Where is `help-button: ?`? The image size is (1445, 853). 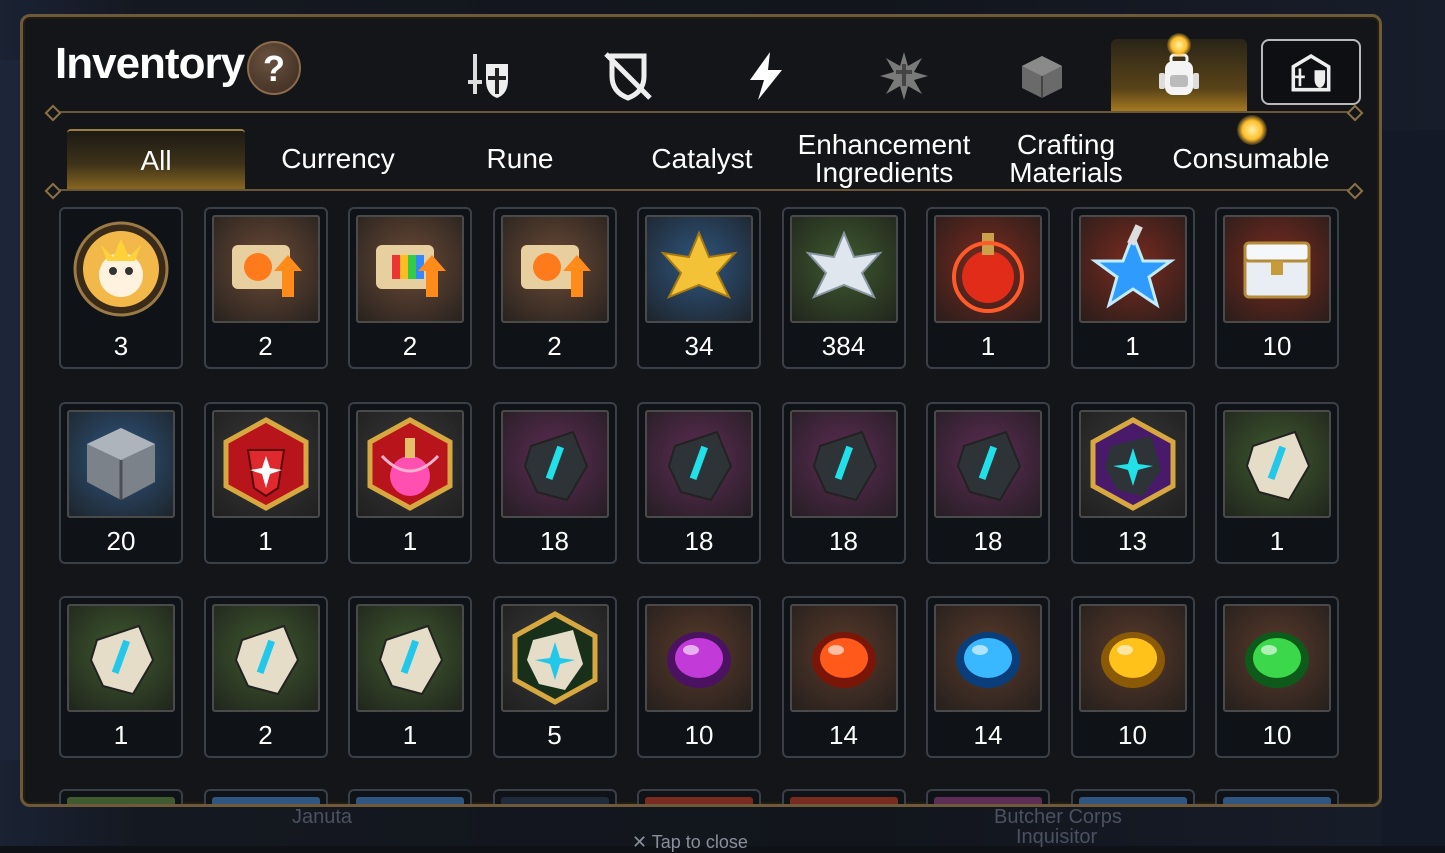
help-button: ? is located at coordinates (274, 68).